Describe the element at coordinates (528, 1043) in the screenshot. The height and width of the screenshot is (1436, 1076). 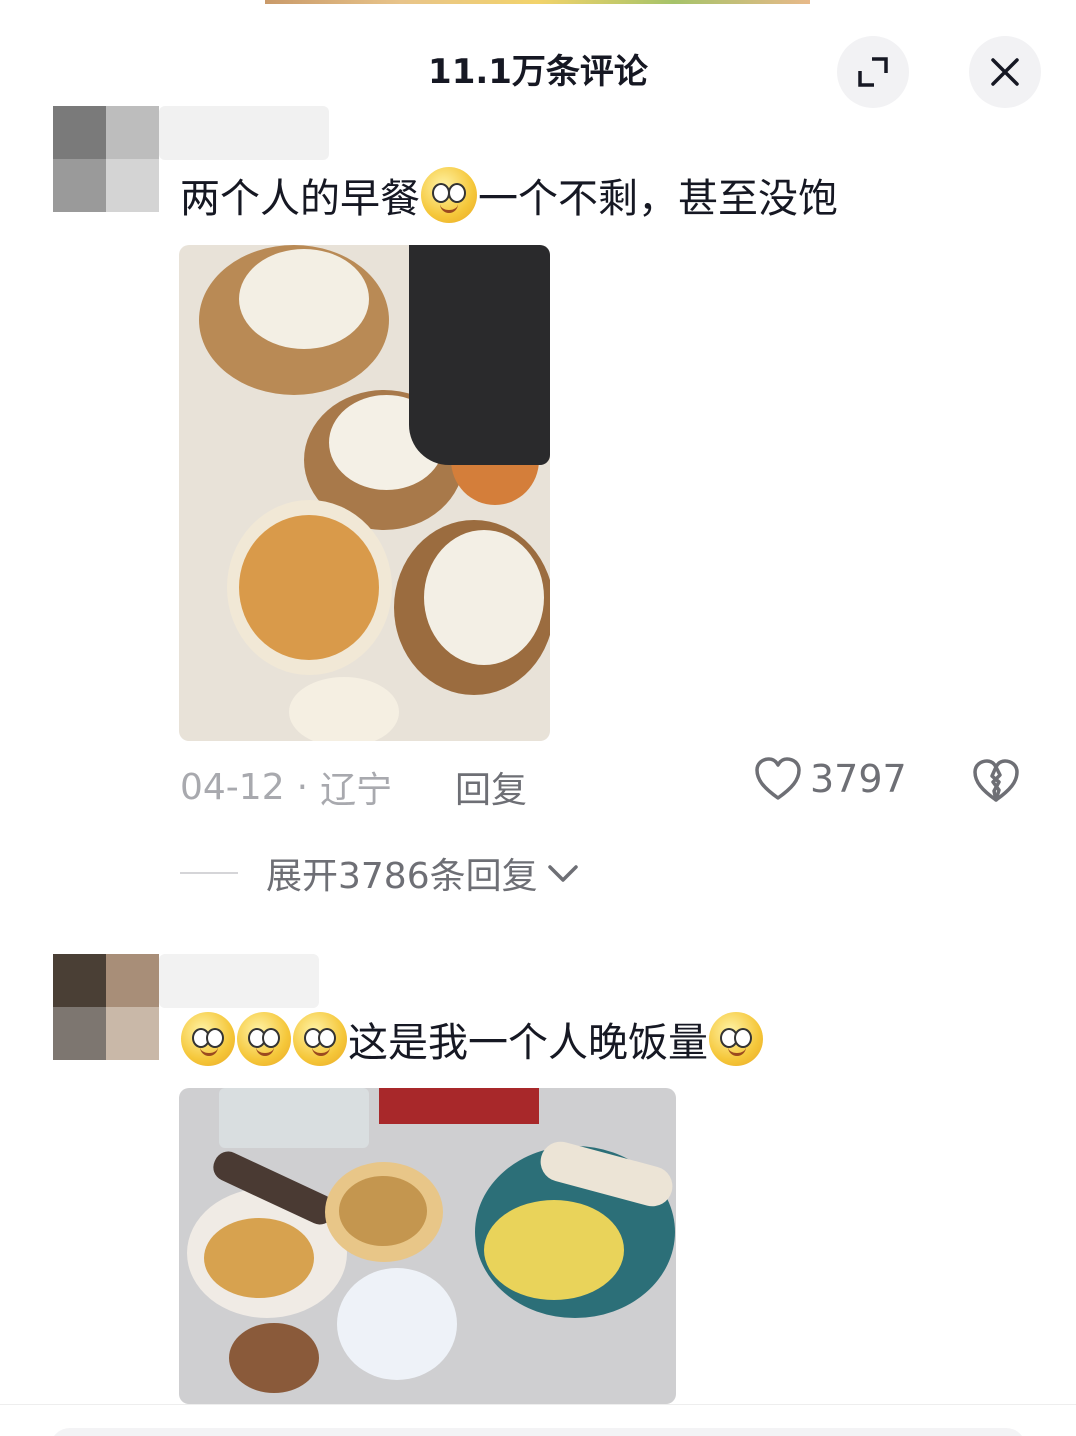
I see `comment-text-main: 这是我一个人晚饭量` at that location.